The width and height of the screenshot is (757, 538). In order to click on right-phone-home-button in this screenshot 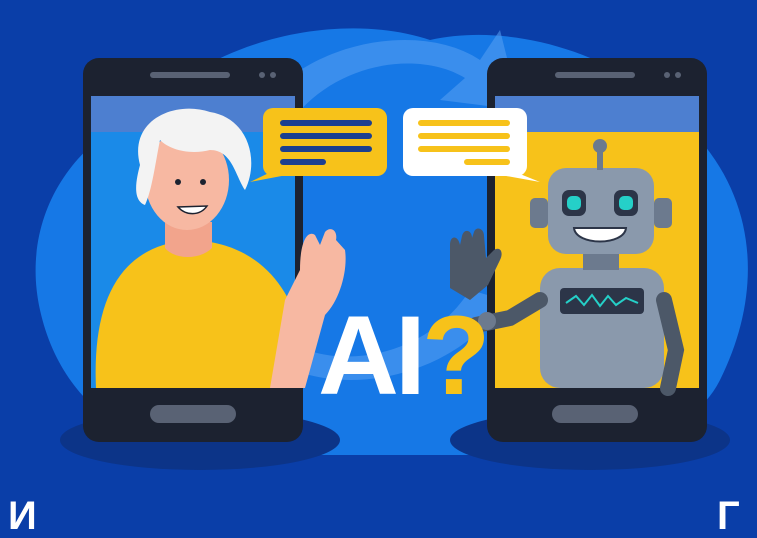, I will do `click(595, 414)`.